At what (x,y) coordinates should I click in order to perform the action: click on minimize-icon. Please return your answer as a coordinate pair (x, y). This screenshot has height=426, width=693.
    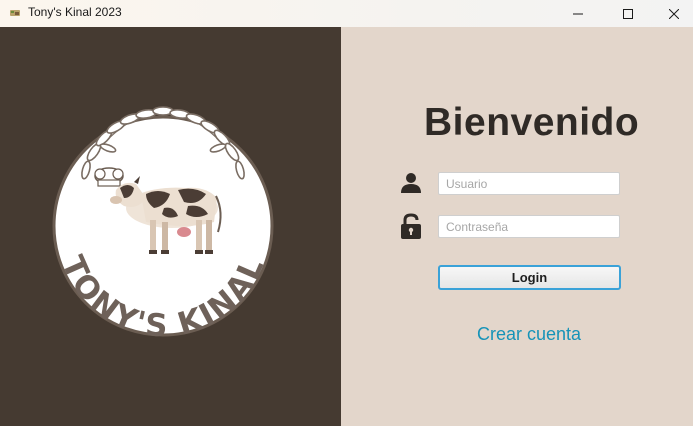
    Looking at the image, I should click on (578, 13).